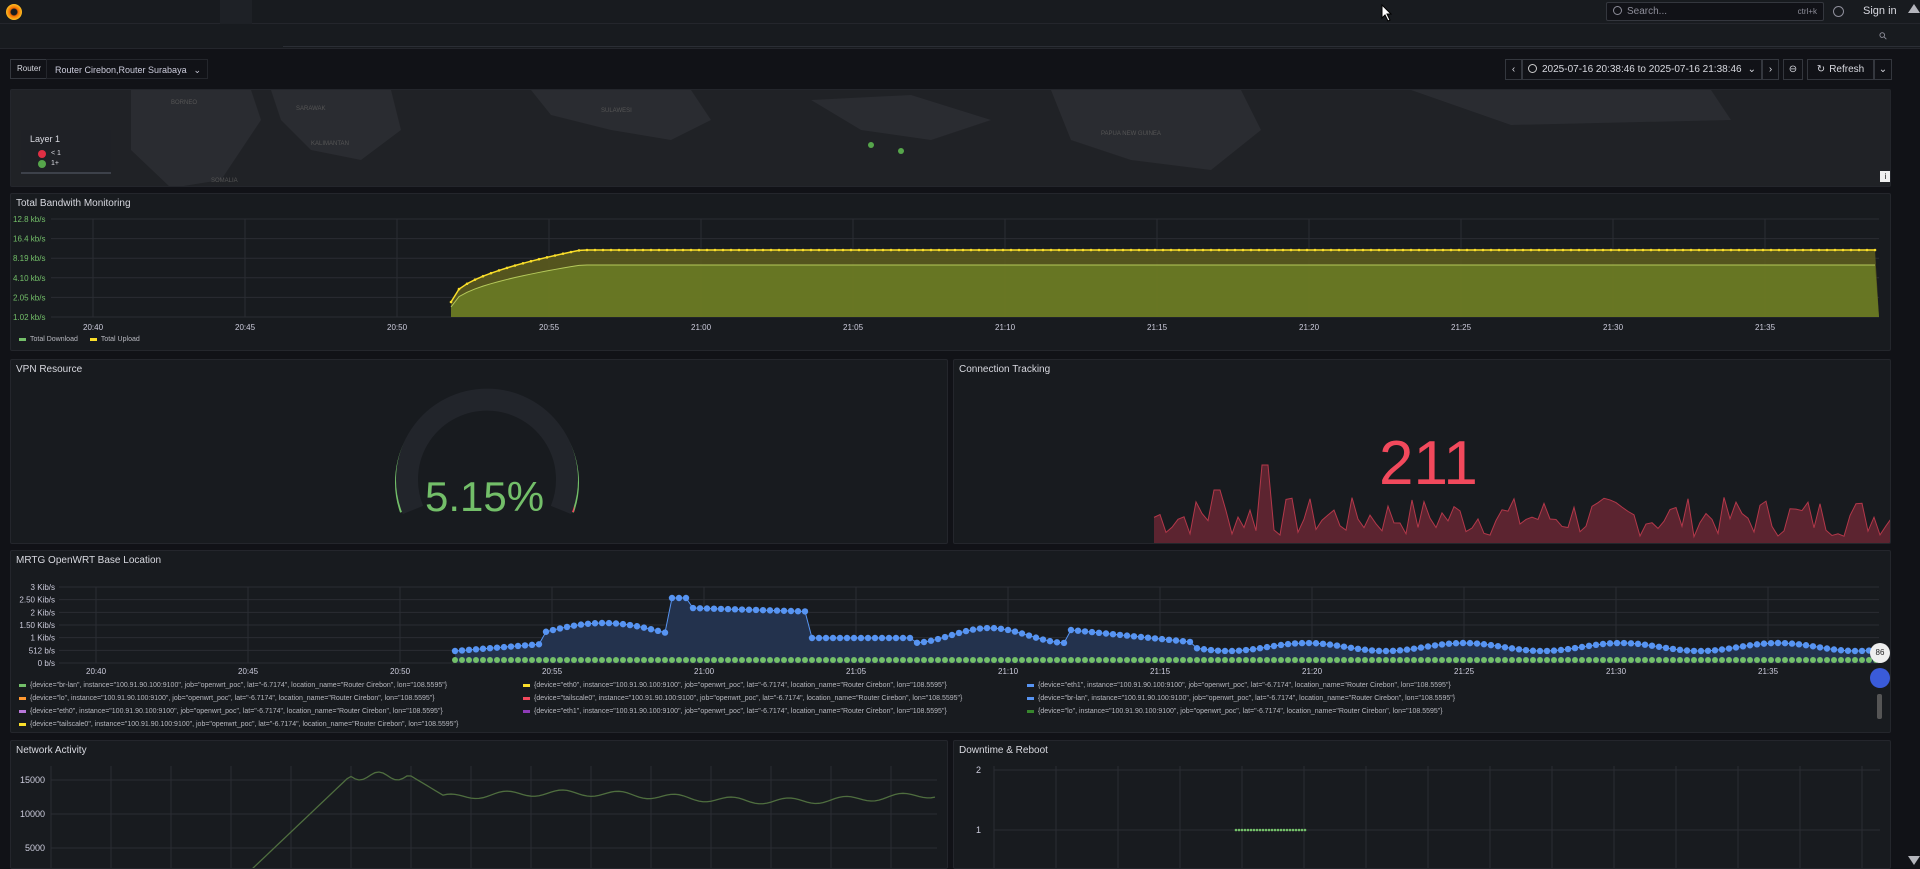 The width and height of the screenshot is (1920, 869). Describe the element at coordinates (1880, 653) in the screenshot. I see `badge-icon: 86` at that location.